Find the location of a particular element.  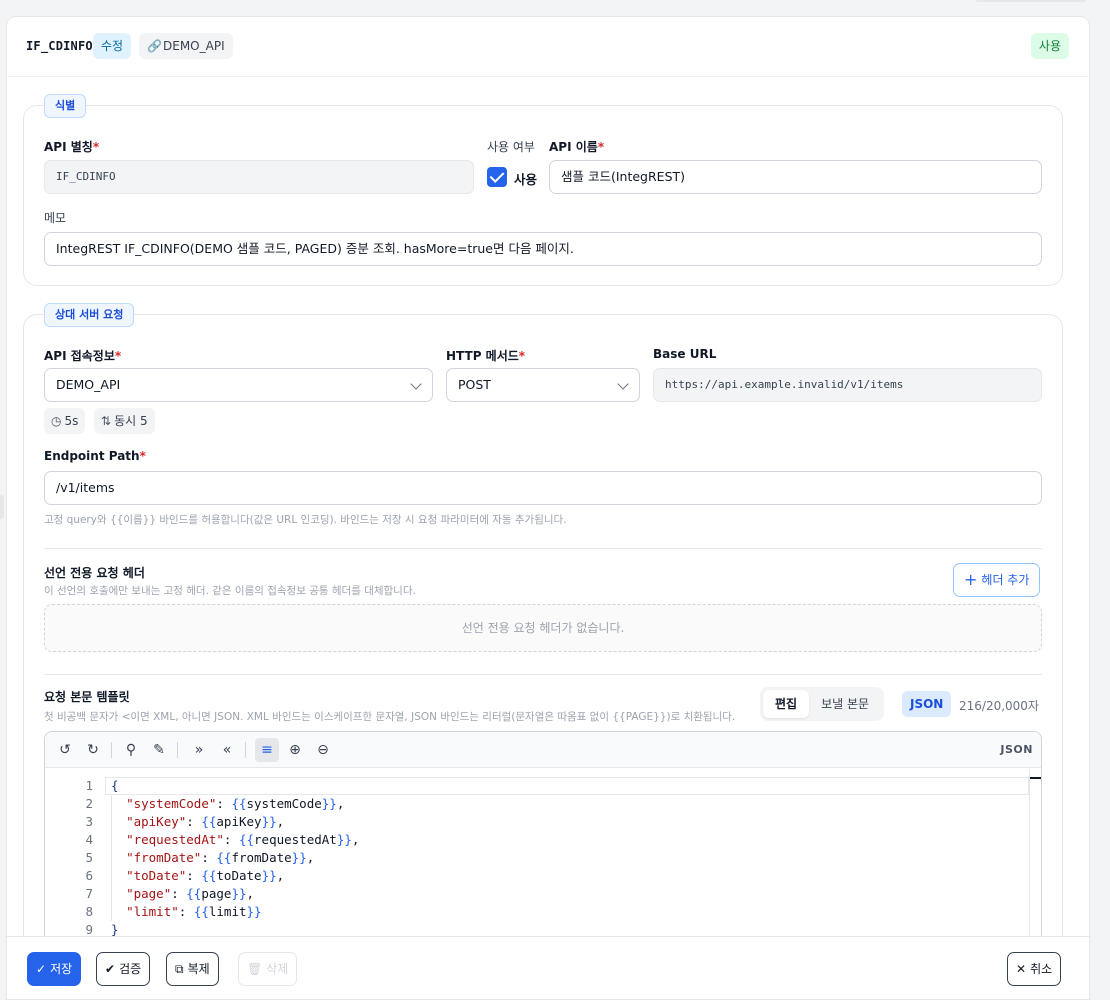

body-view-toggle: 편집 보낼 본문 is located at coordinates (822, 704).